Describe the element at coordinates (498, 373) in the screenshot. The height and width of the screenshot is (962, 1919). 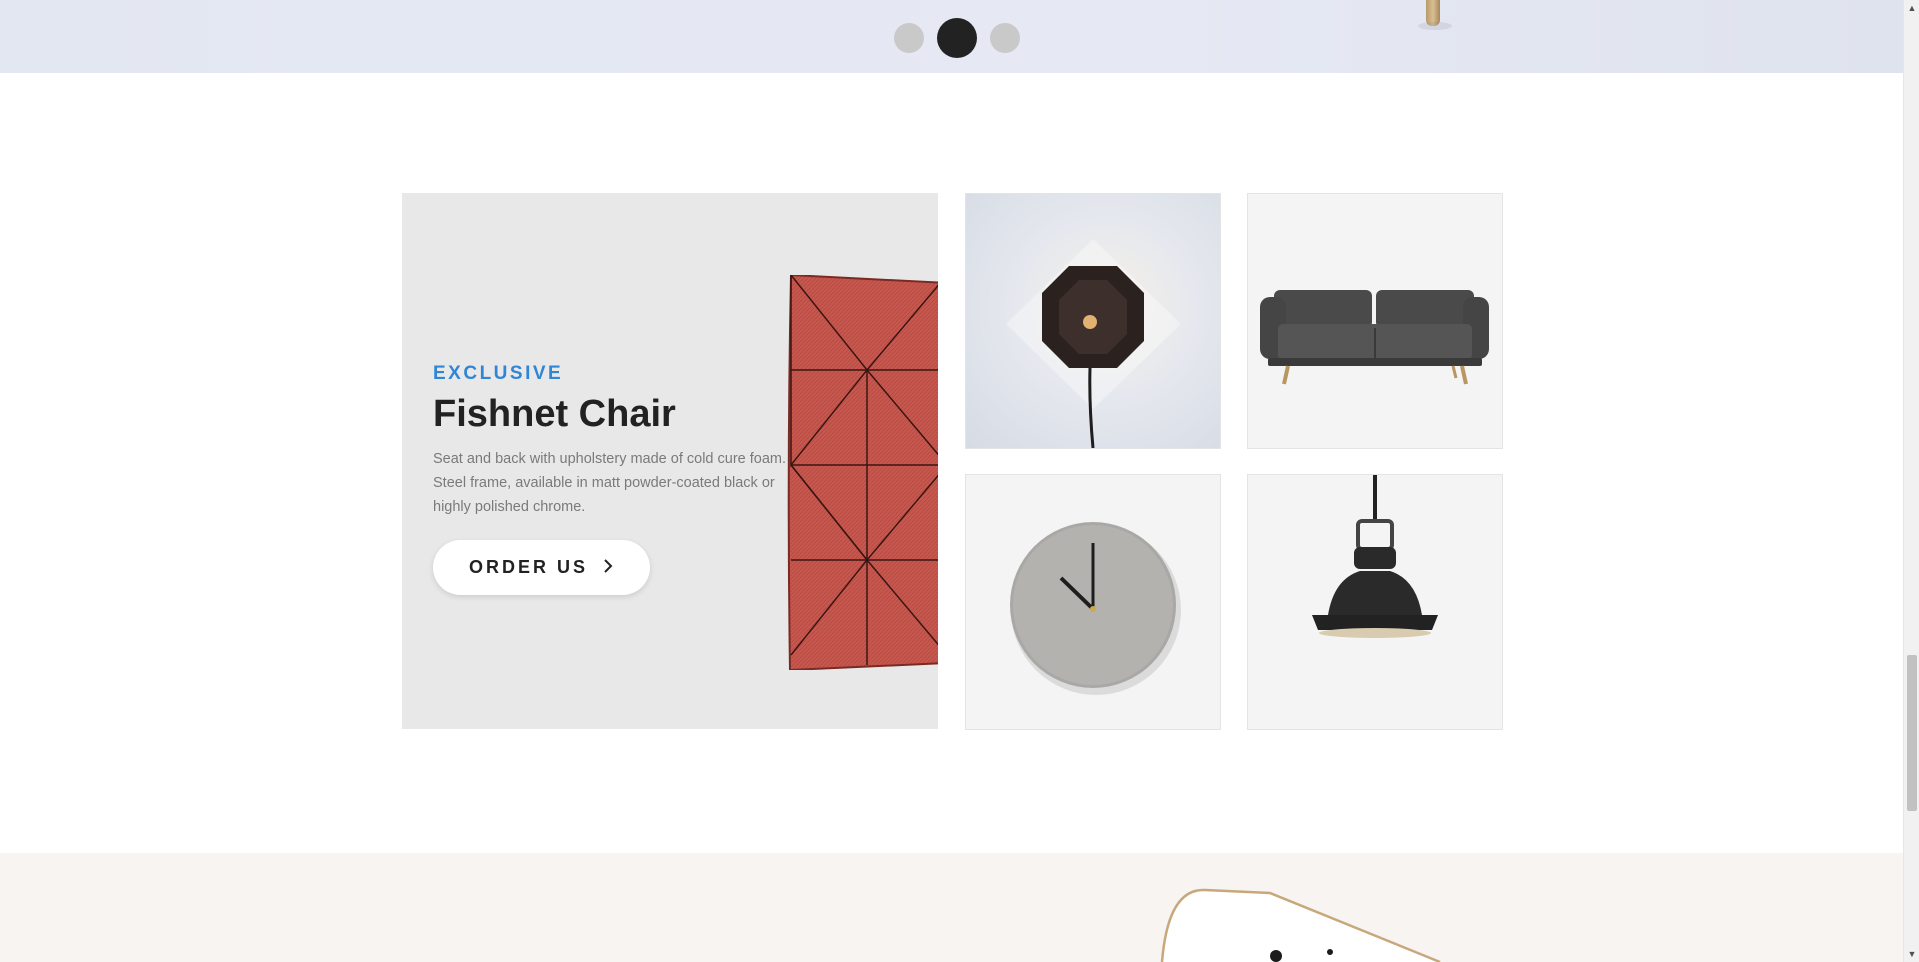
I see `banner-label: EXCLUSIVE` at that location.